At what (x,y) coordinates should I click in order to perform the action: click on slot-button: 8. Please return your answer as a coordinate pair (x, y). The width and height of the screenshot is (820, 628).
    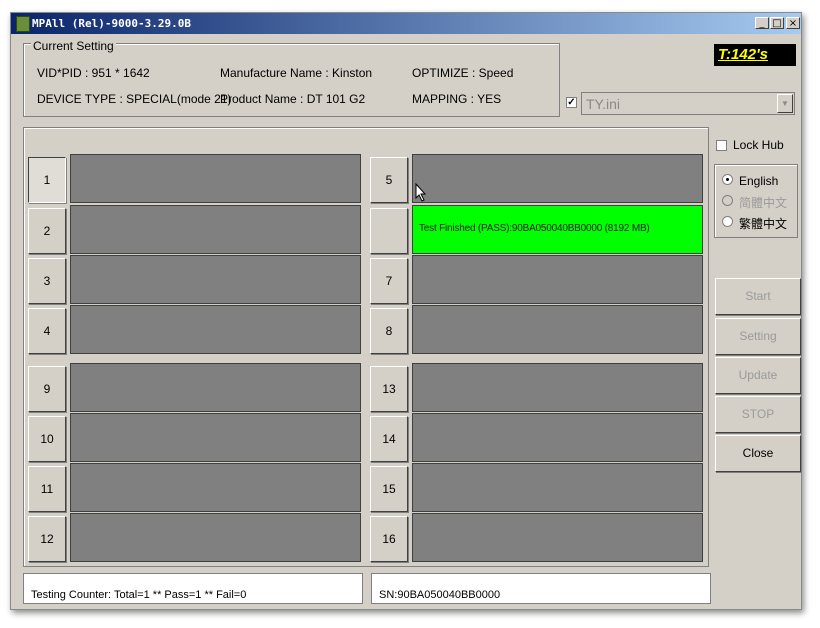
    Looking at the image, I should click on (389, 331).